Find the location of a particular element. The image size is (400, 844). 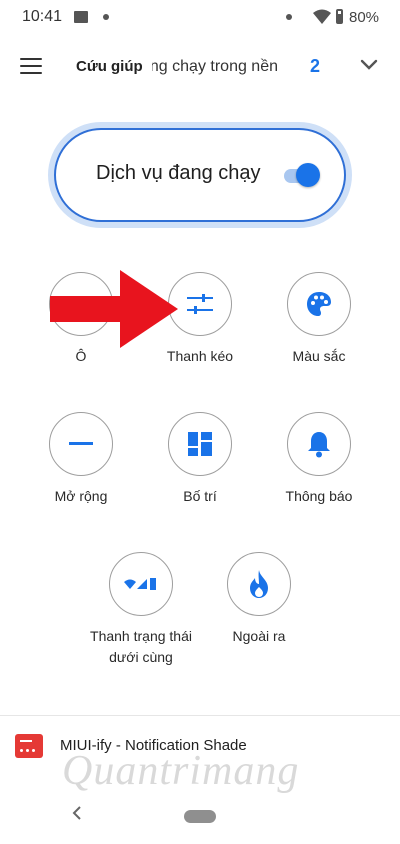

bell-icon is located at coordinates (319, 445).